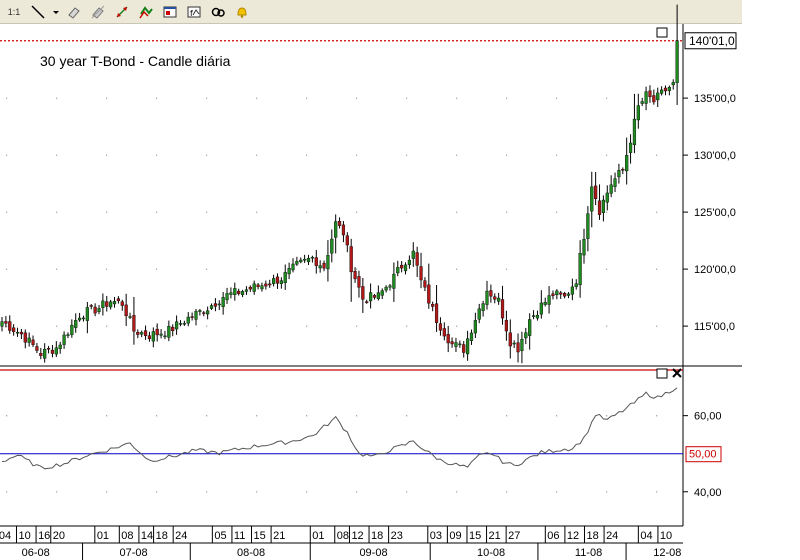 This screenshot has width=800, height=560. Describe the element at coordinates (662, 373) in the screenshot. I see `maximize-oscillator-icon` at that location.